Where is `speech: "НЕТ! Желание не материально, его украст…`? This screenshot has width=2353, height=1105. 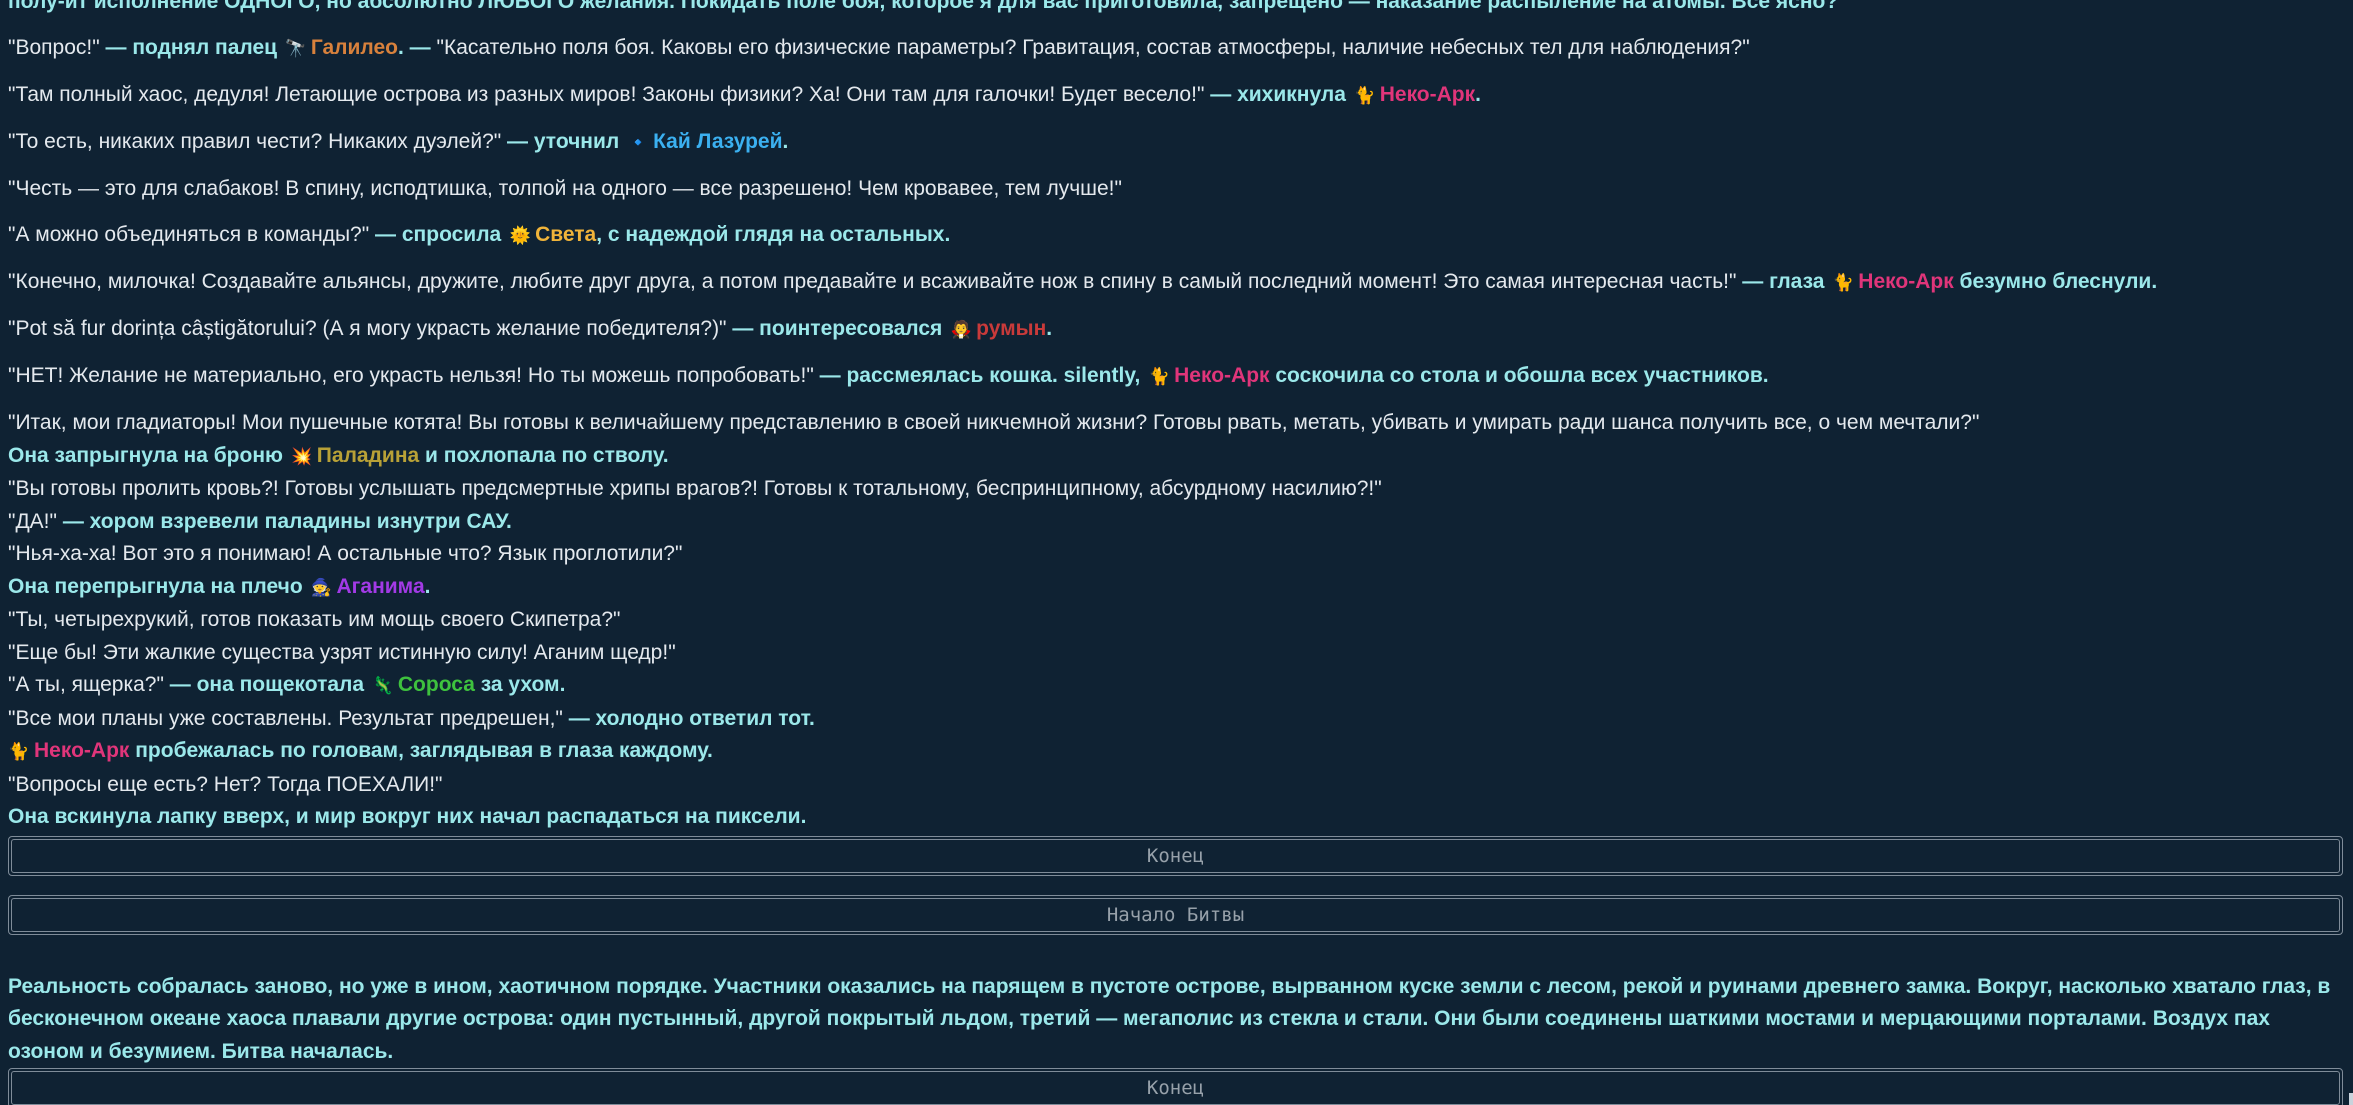
speech: "НЕТ! Желание не материально, его украст… is located at coordinates (411, 375).